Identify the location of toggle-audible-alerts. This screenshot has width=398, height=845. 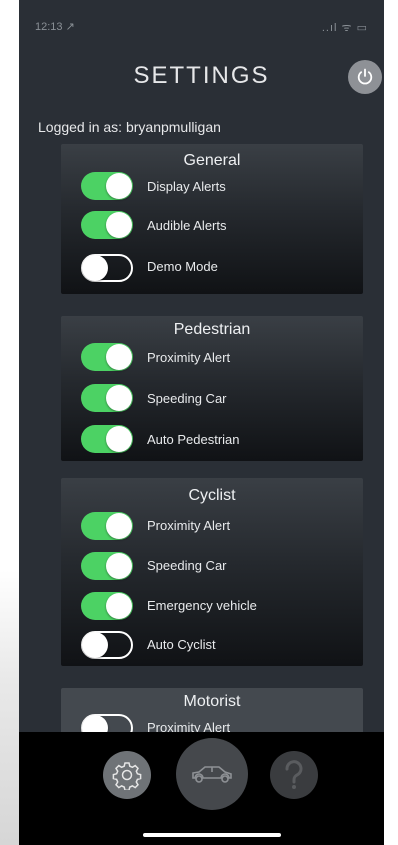
(107, 225).